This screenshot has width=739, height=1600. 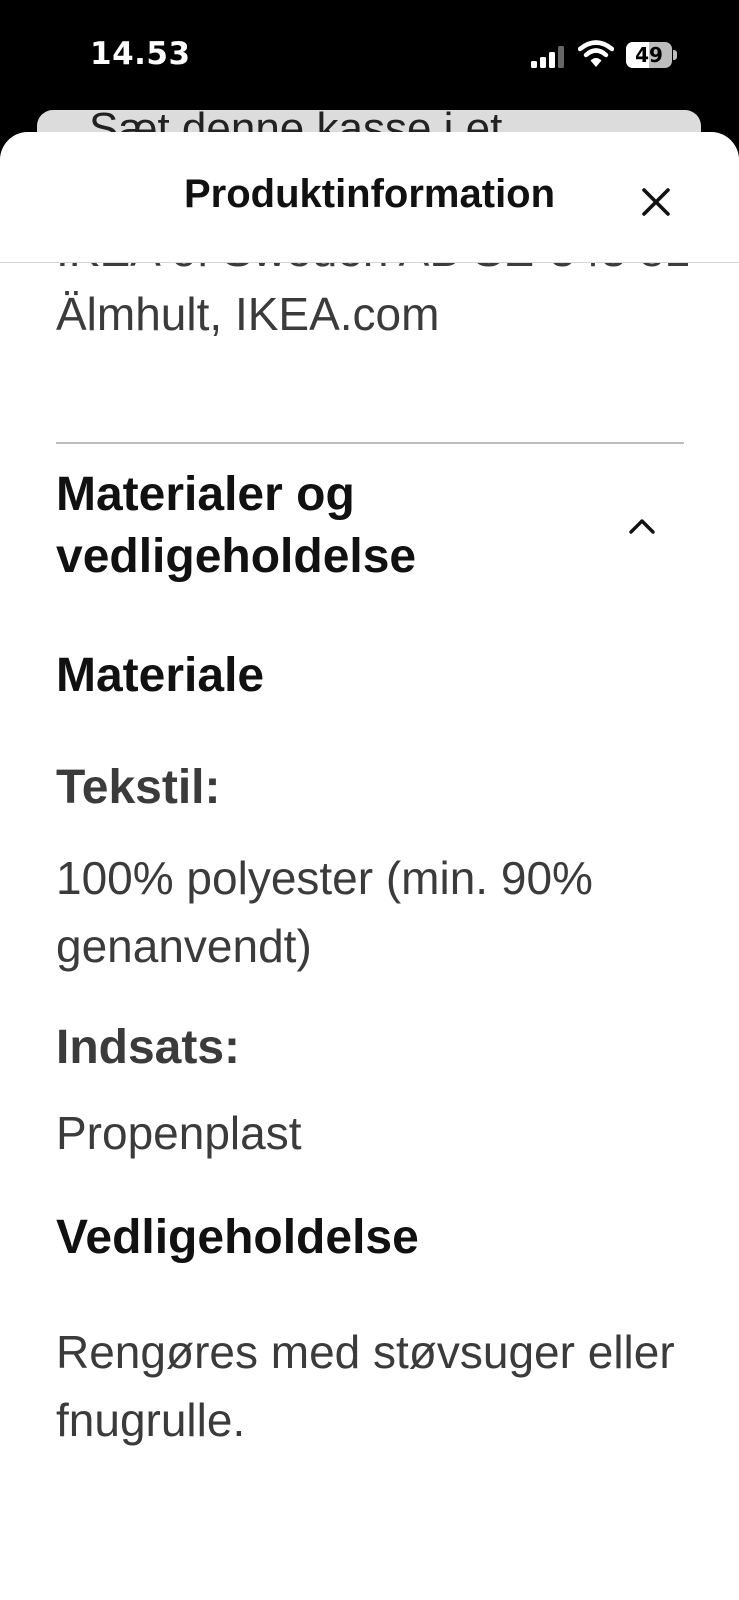 I want to click on materials-accordion-header: Materialer og vedligeholdelse, so click(x=370, y=527).